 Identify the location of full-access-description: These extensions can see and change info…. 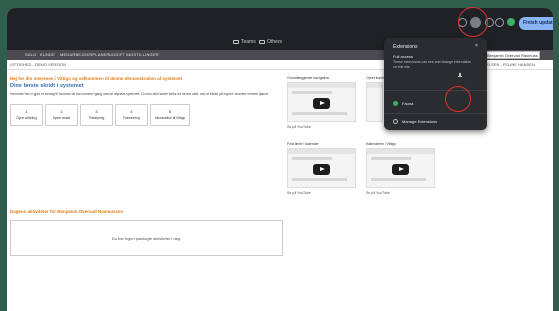
(432, 64).